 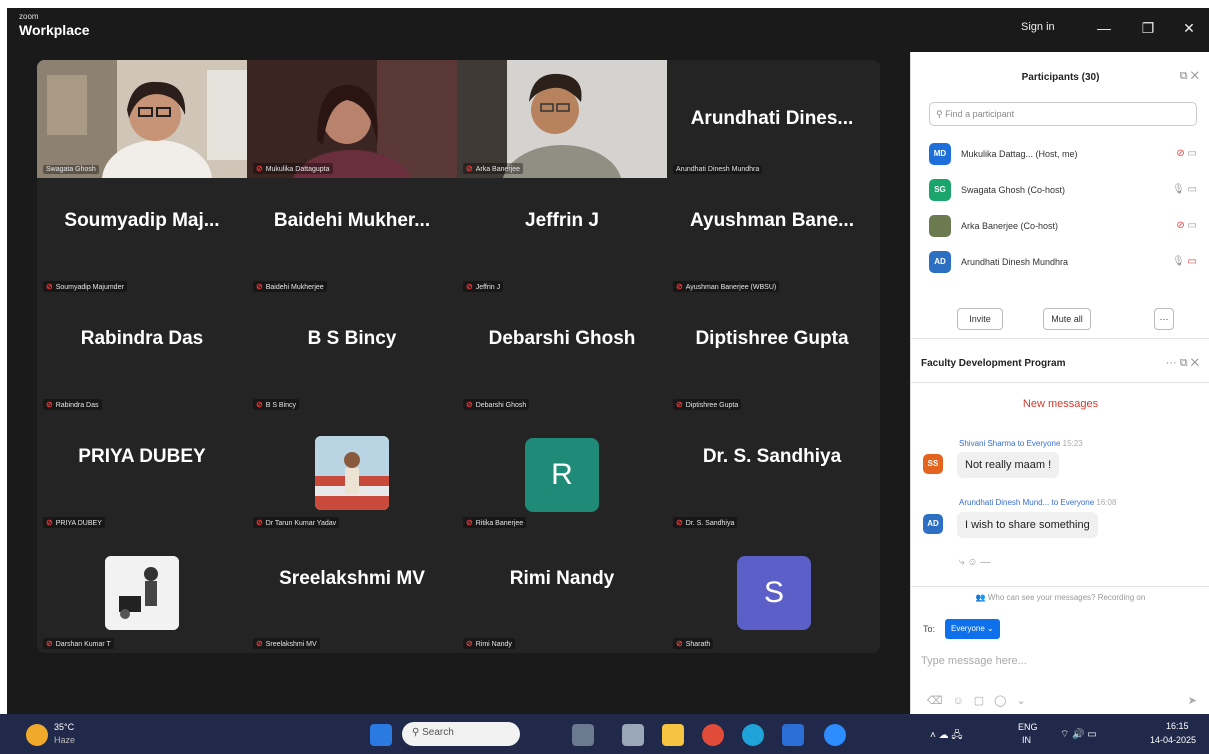 I want to click on participant-name-tag: ⊘ Sreelakshmi MV, so click(x=286, y=643).